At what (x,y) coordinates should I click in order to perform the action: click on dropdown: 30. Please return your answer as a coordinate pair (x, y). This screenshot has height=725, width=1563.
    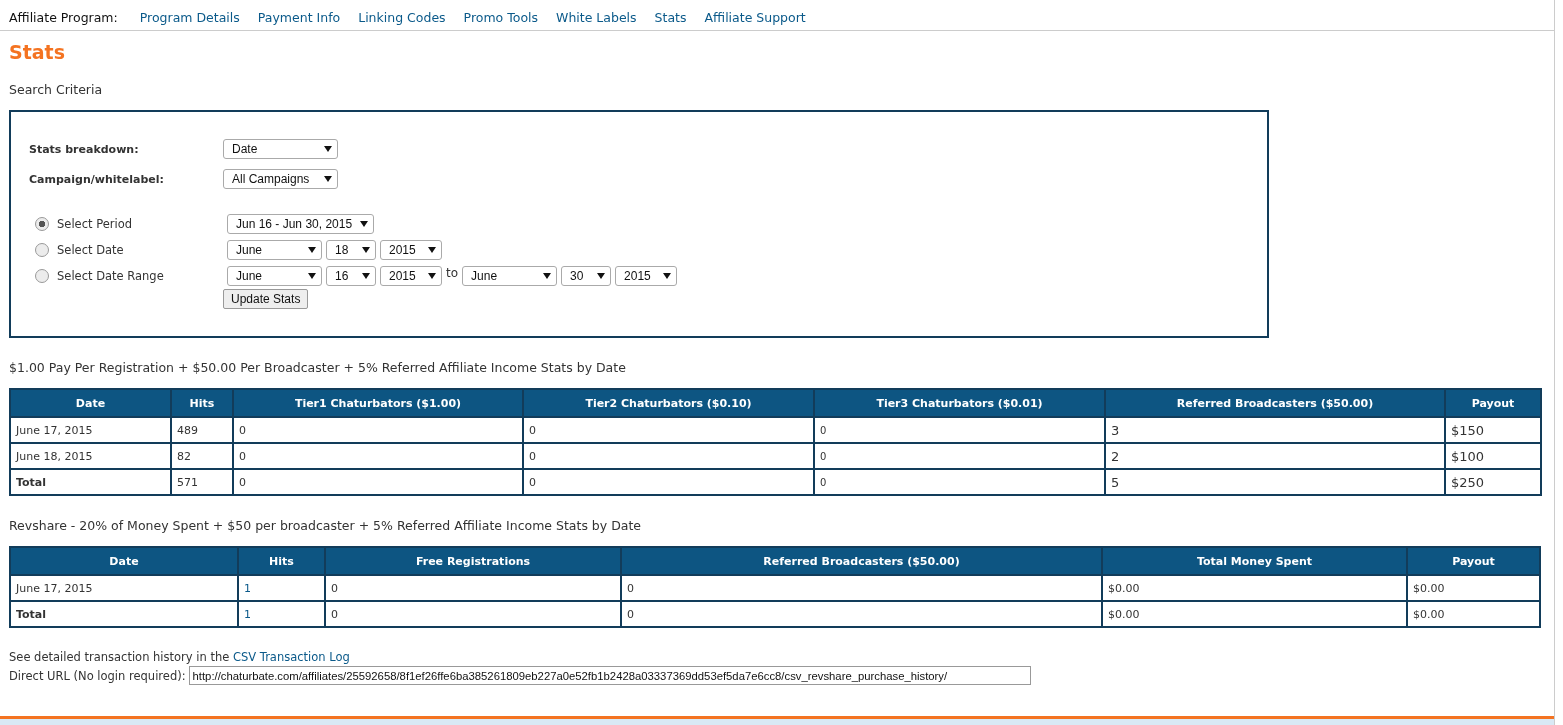
    Looking at the image, I should click on (586, 276).